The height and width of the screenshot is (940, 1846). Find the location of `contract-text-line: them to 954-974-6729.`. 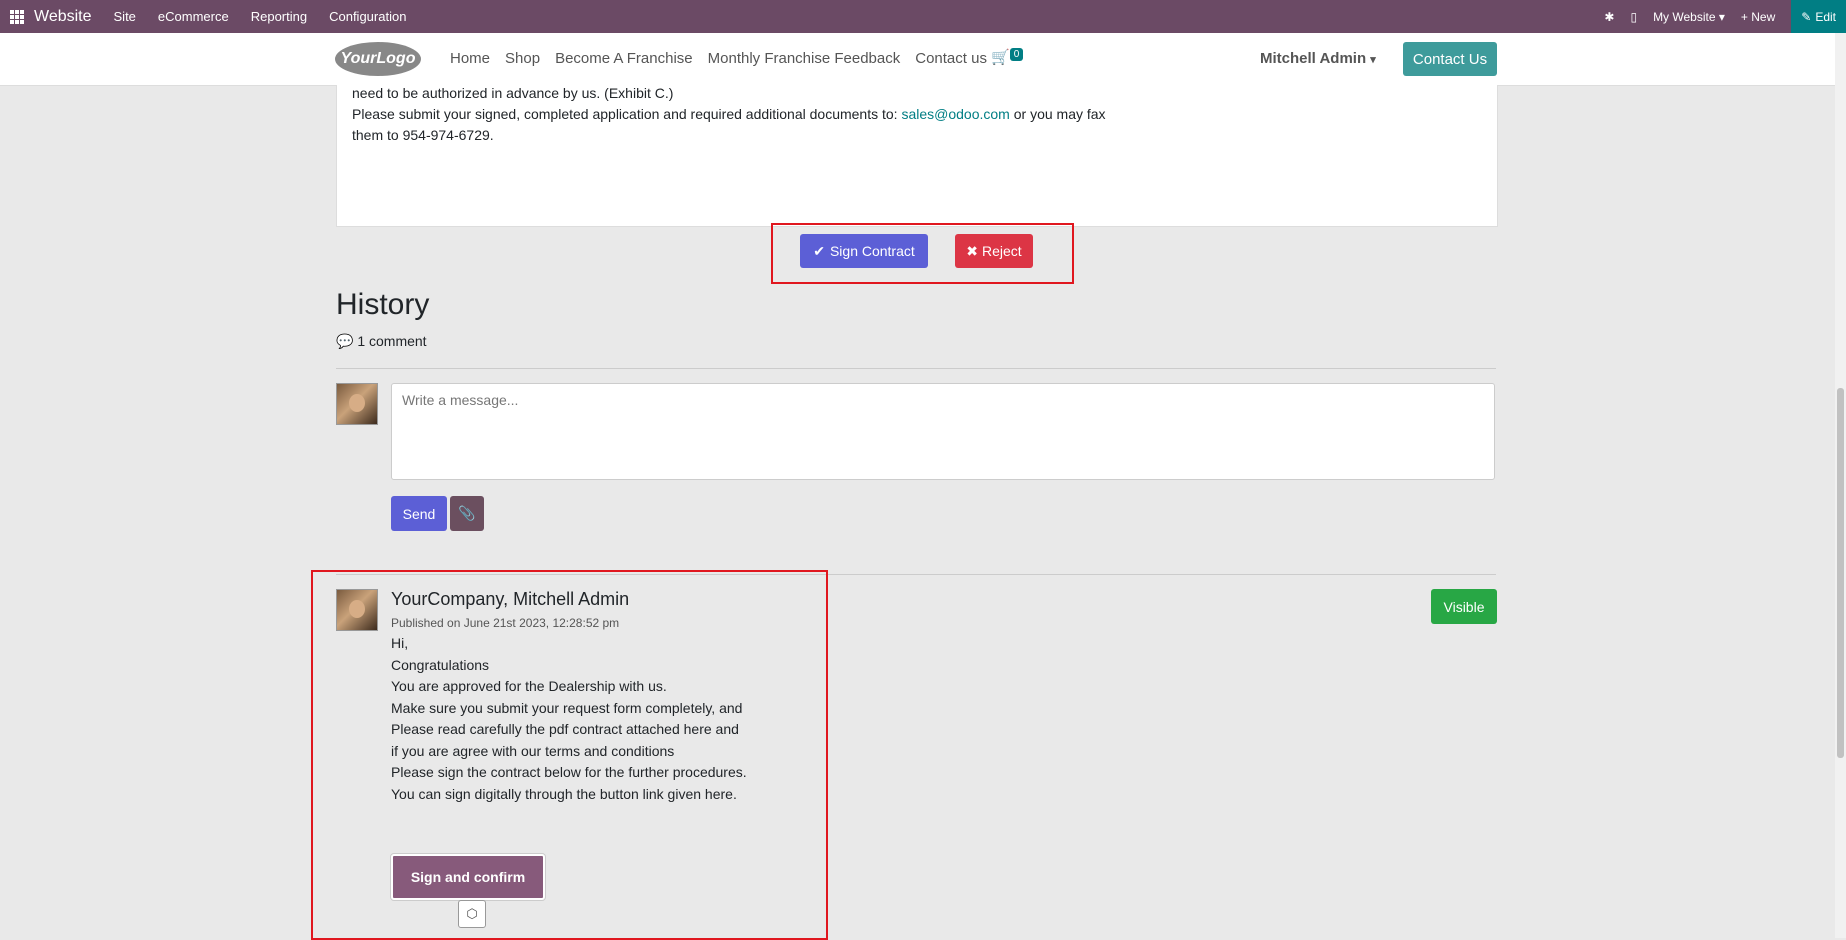

contract-text-line: them to 954-974-6729. is located at coordinates (423, 135).